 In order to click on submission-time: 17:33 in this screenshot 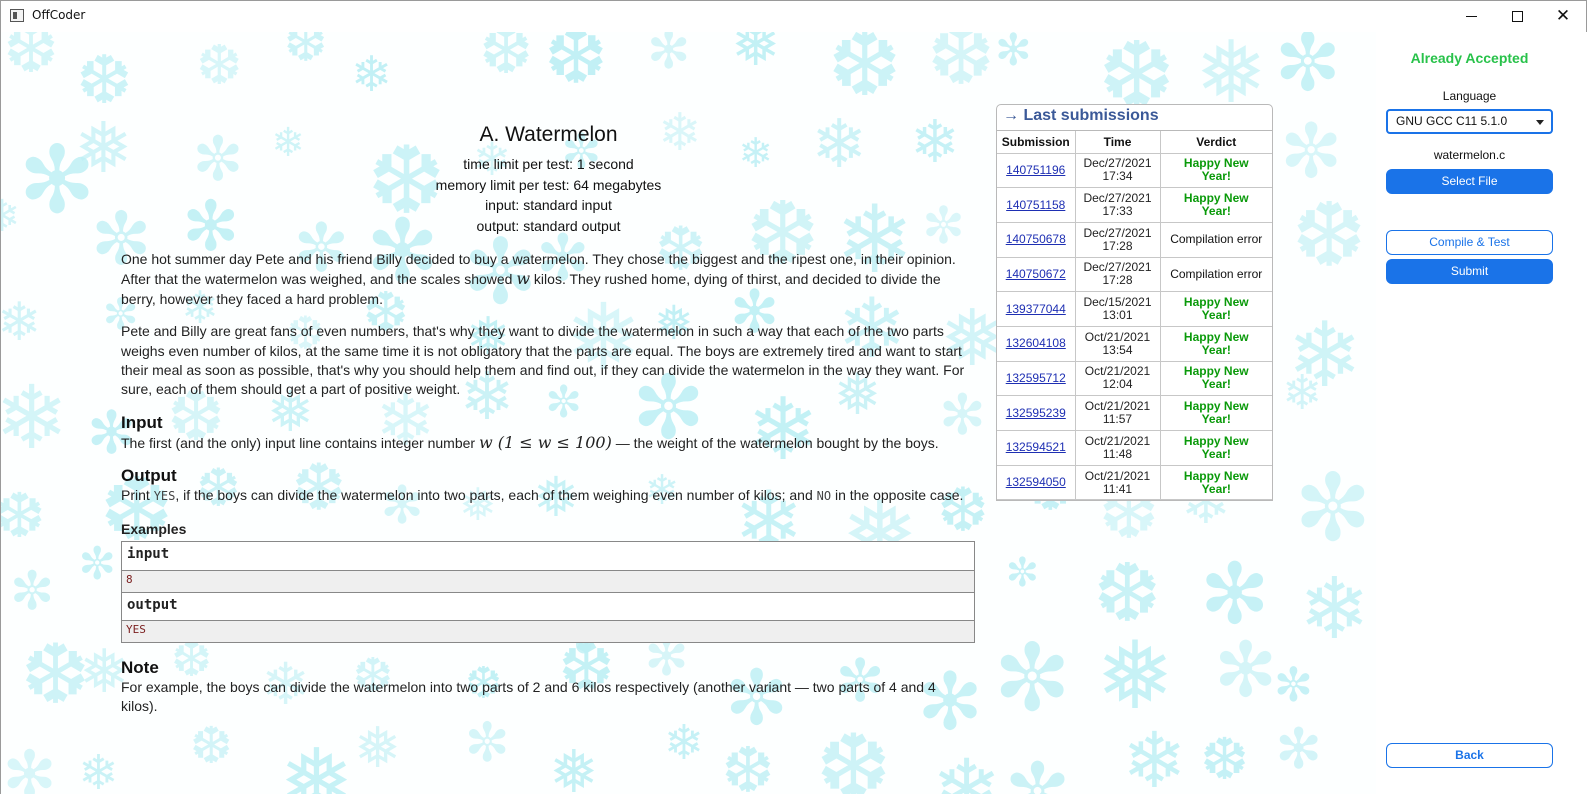, I will do `click(1117, 211)`.